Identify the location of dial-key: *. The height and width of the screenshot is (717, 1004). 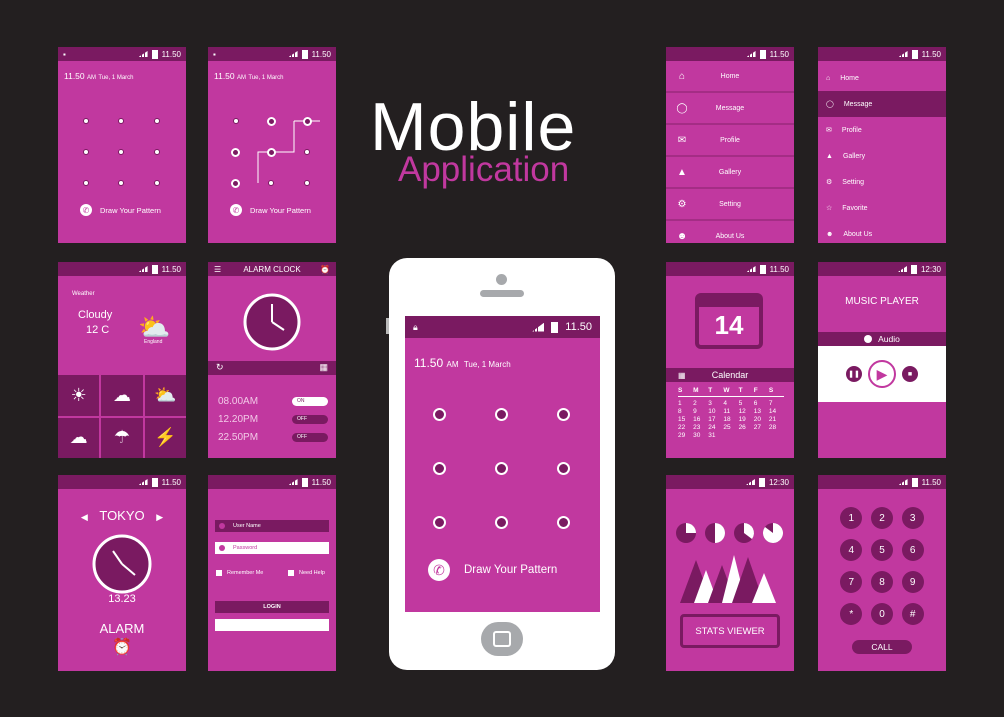
(851, 614).